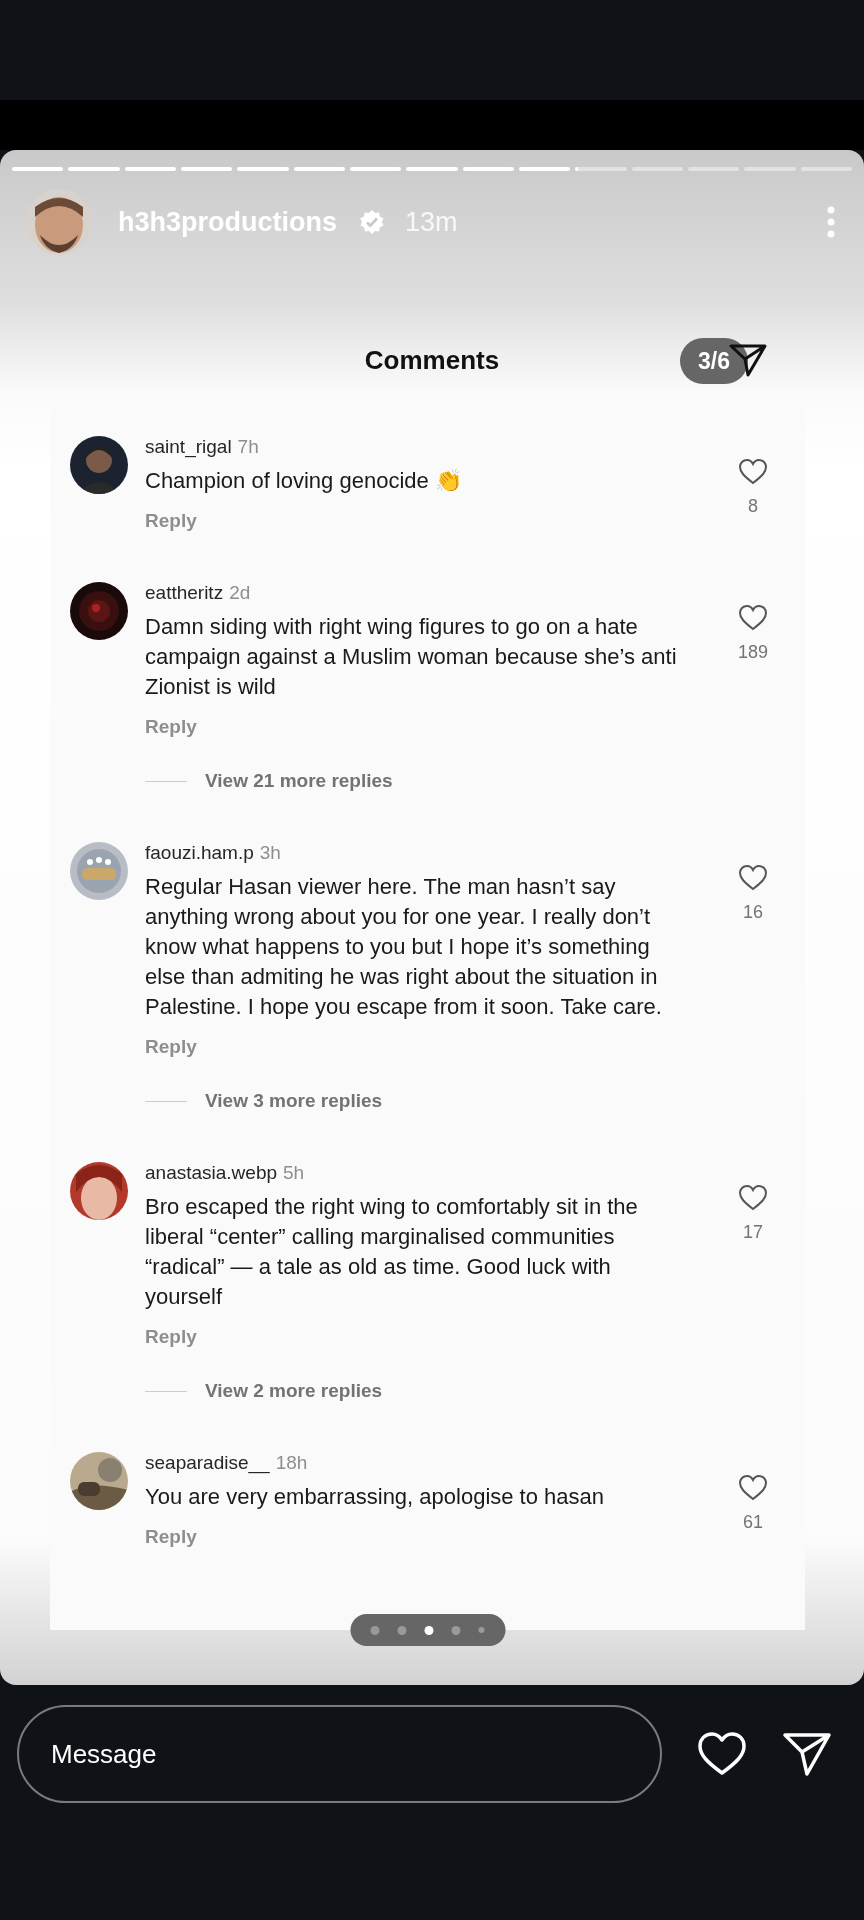 Image resolution: width=864 pixels, height=1920 pixels. What do you see at coordinates (299, 781) in the screenshot?
I see `view-replies-link: View 21 more replies` at bounding box center [299, 781].